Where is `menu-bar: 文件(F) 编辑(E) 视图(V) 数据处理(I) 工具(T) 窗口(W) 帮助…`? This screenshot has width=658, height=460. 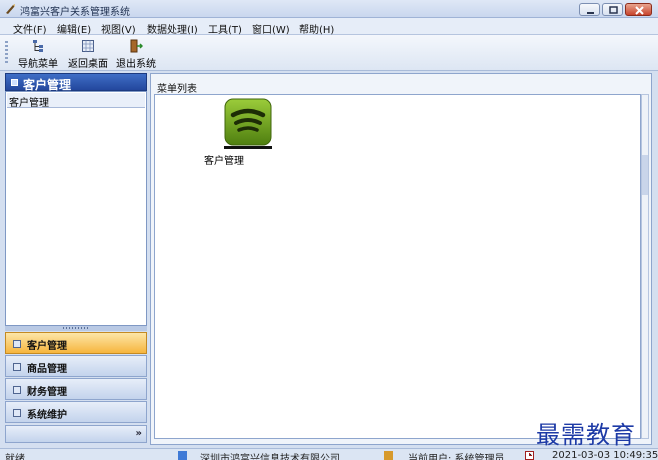 menu-bar: 文件(F) 编辑(E) 视图(V) 数据处理(I) 工具(T) 窗口(W) 帮助… is located at coordinates (329, 27).